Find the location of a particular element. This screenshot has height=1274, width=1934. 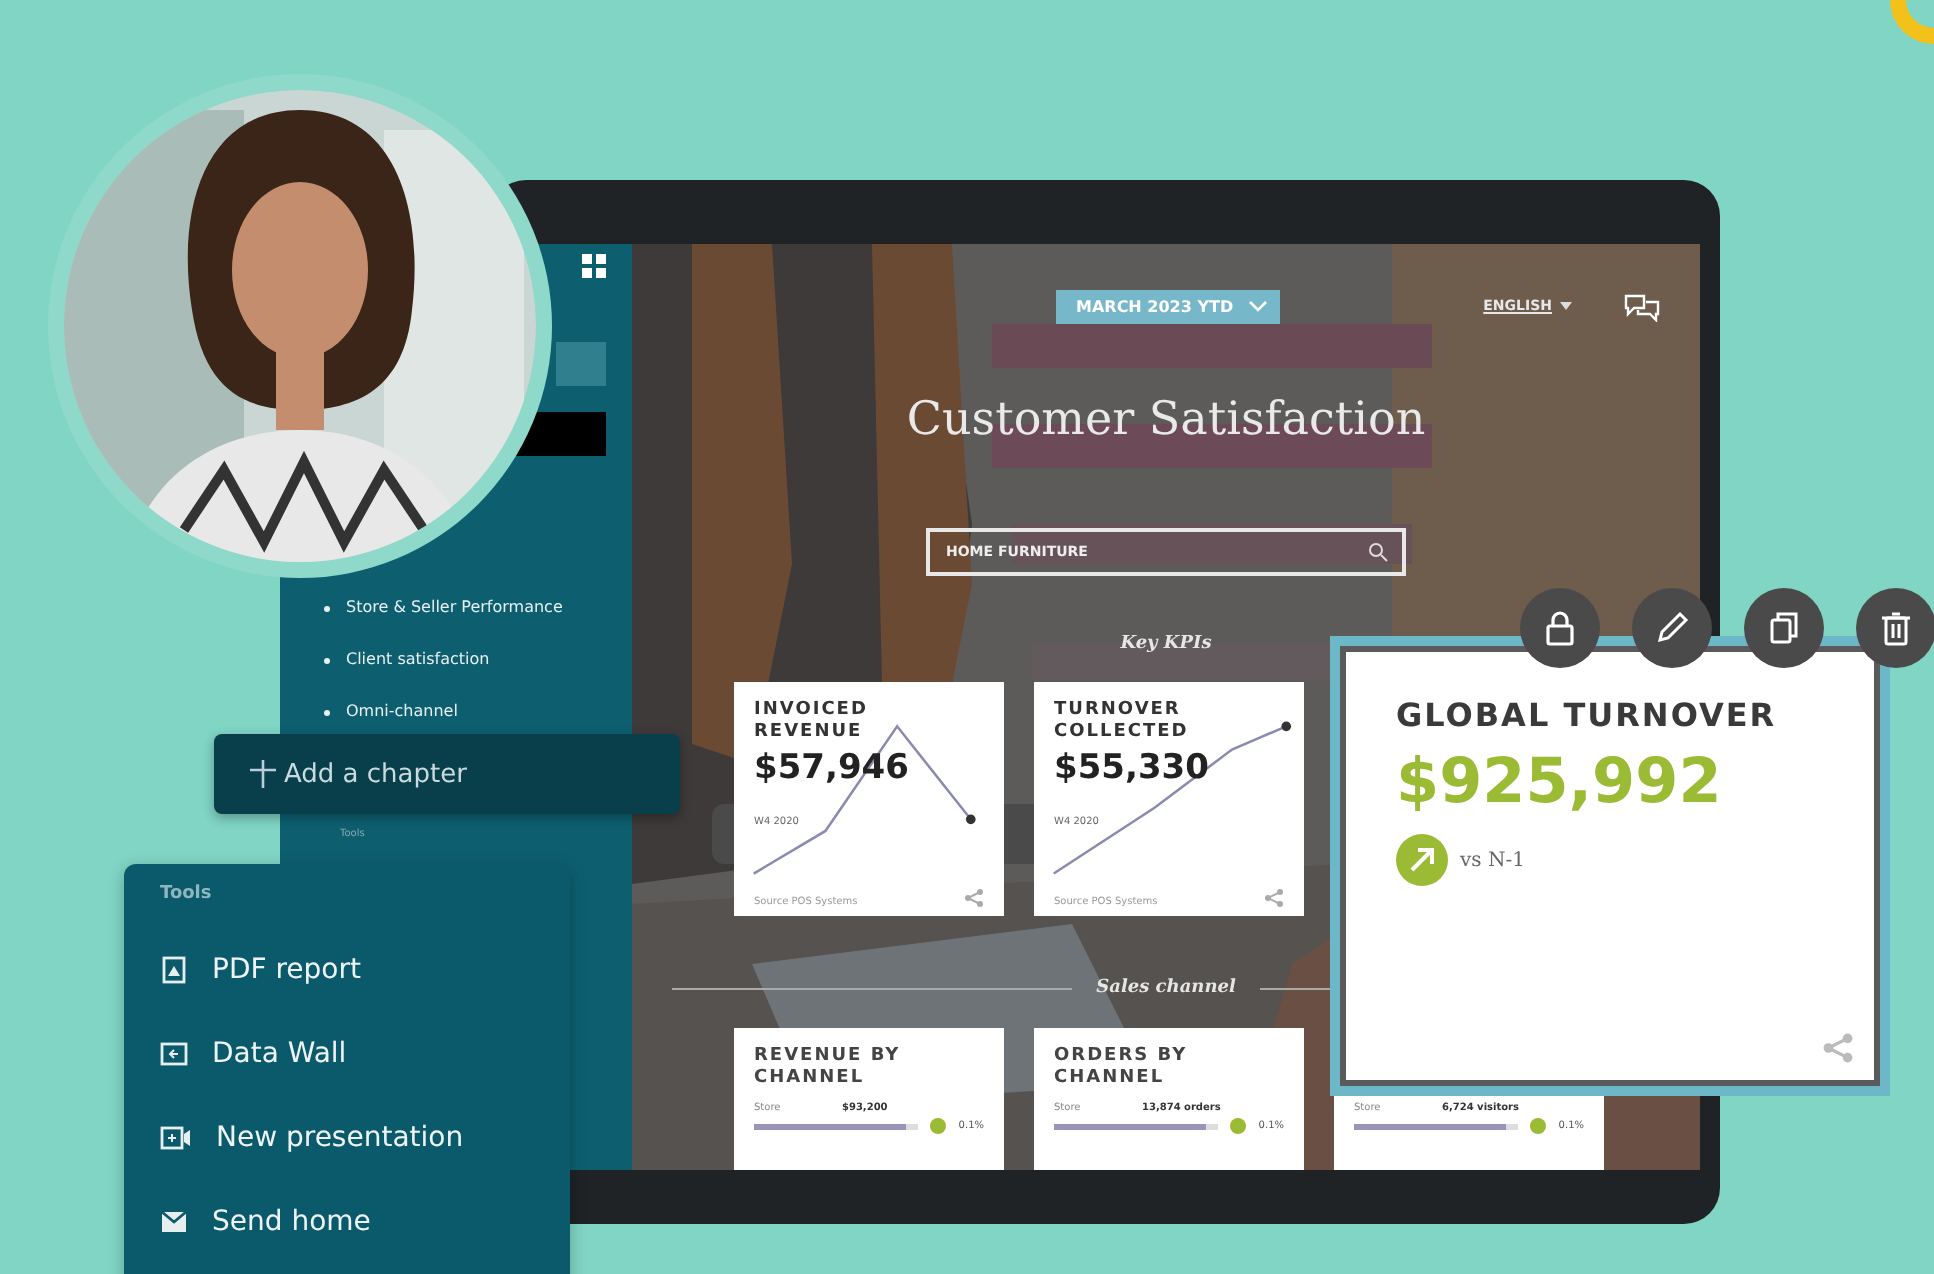

card-title: TURNOVER COLLECTED is located at coordinates (1122, 722).